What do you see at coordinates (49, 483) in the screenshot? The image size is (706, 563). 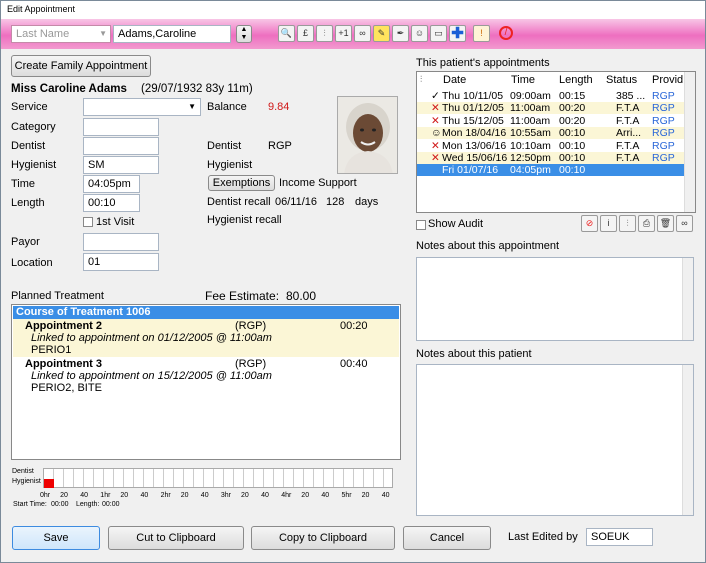 I see `timeline-block` at bounding box center [49, 483].